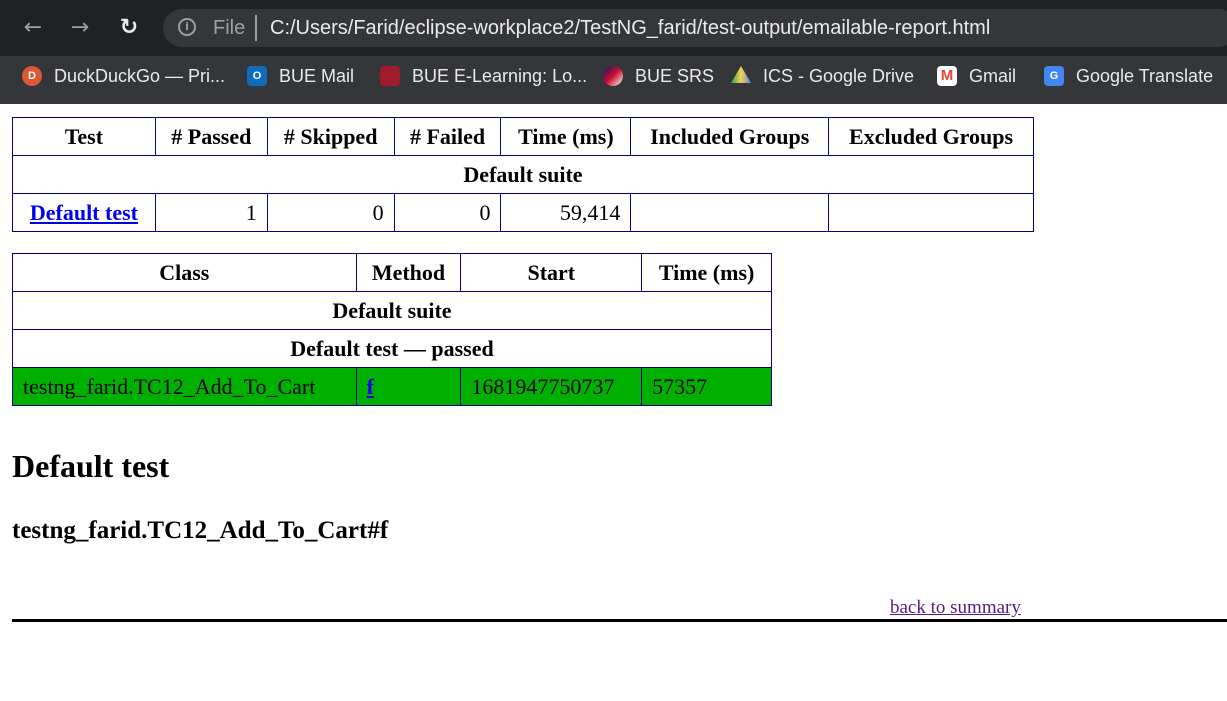 Image resolution: width=1227 pixels, height=701 pixels. I want to click on forward-arrow-icon: →, so click(80, 28).